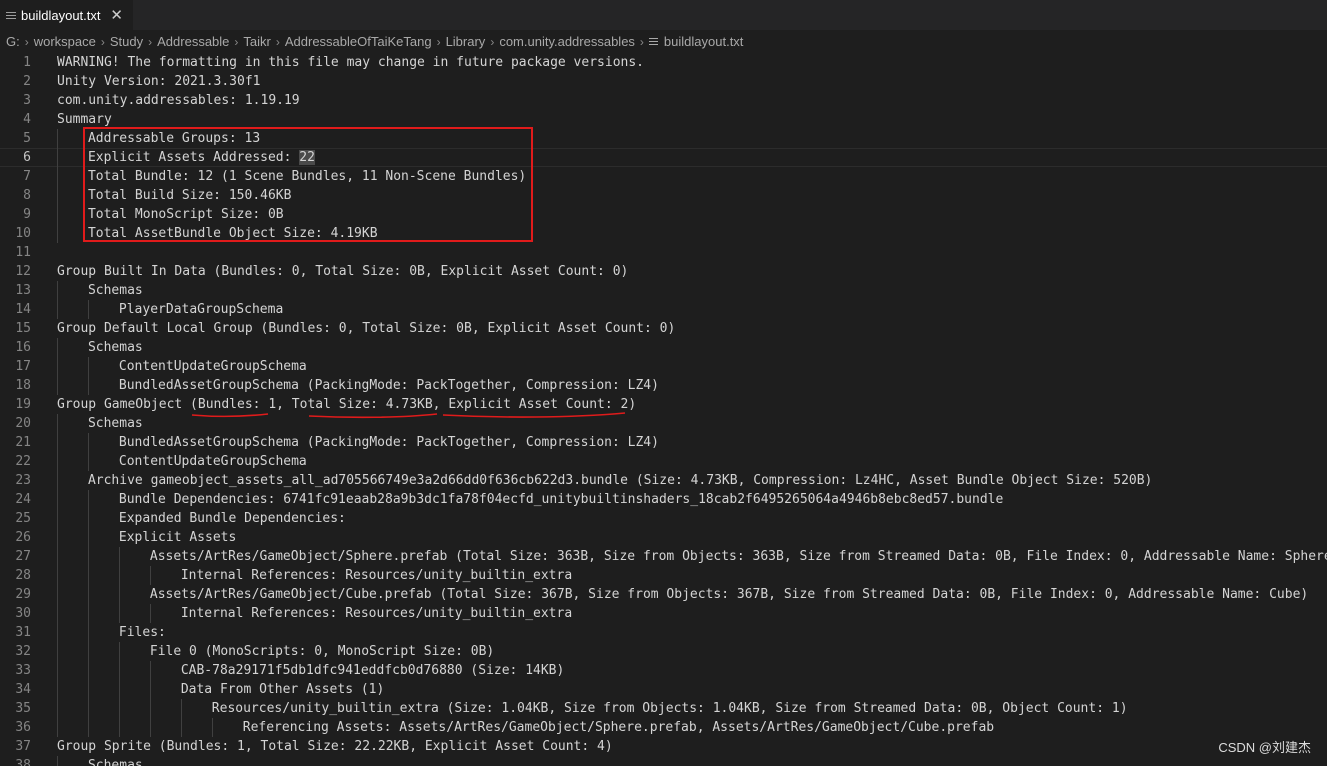  What do you see at coordinates (126, 41) in the screenshot?
I see `breadcrumb-item: Study` at bounding box center [126, 41].